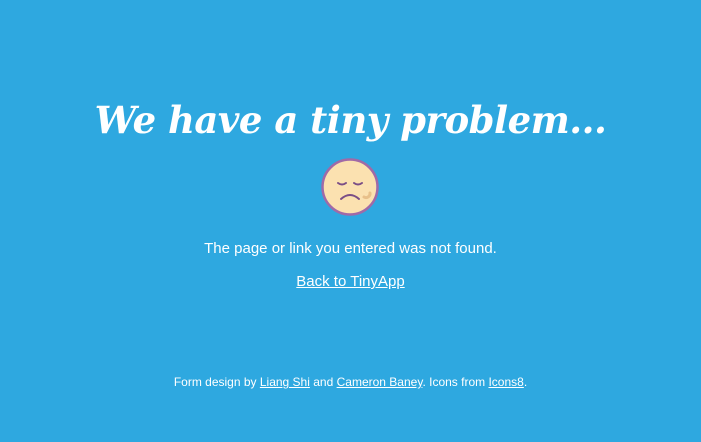 This screenshot has width=701, height=442. I want to click on footer-and: and, so click(323, 382).